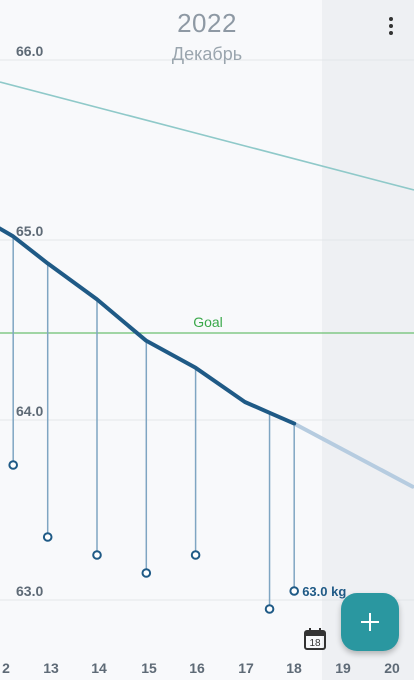 This screenshot has height=680, width=414. What do you see at coordinates (315, 643) in the screenshot?
I see `calendar-day-label: 18` at bounding box center [315, 643].